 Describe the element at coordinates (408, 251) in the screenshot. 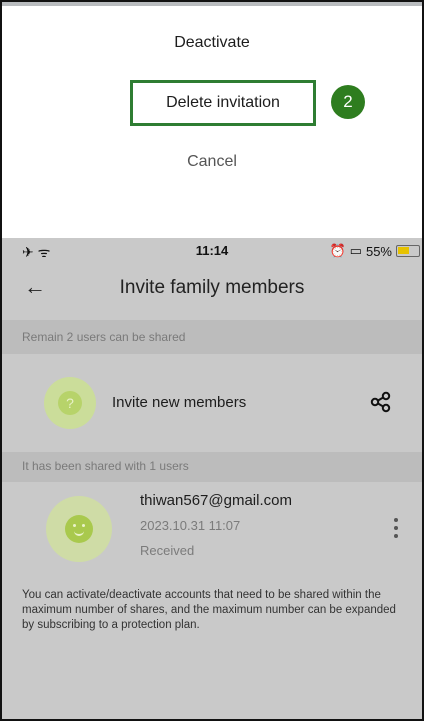

I see `battery-icon` at that location.